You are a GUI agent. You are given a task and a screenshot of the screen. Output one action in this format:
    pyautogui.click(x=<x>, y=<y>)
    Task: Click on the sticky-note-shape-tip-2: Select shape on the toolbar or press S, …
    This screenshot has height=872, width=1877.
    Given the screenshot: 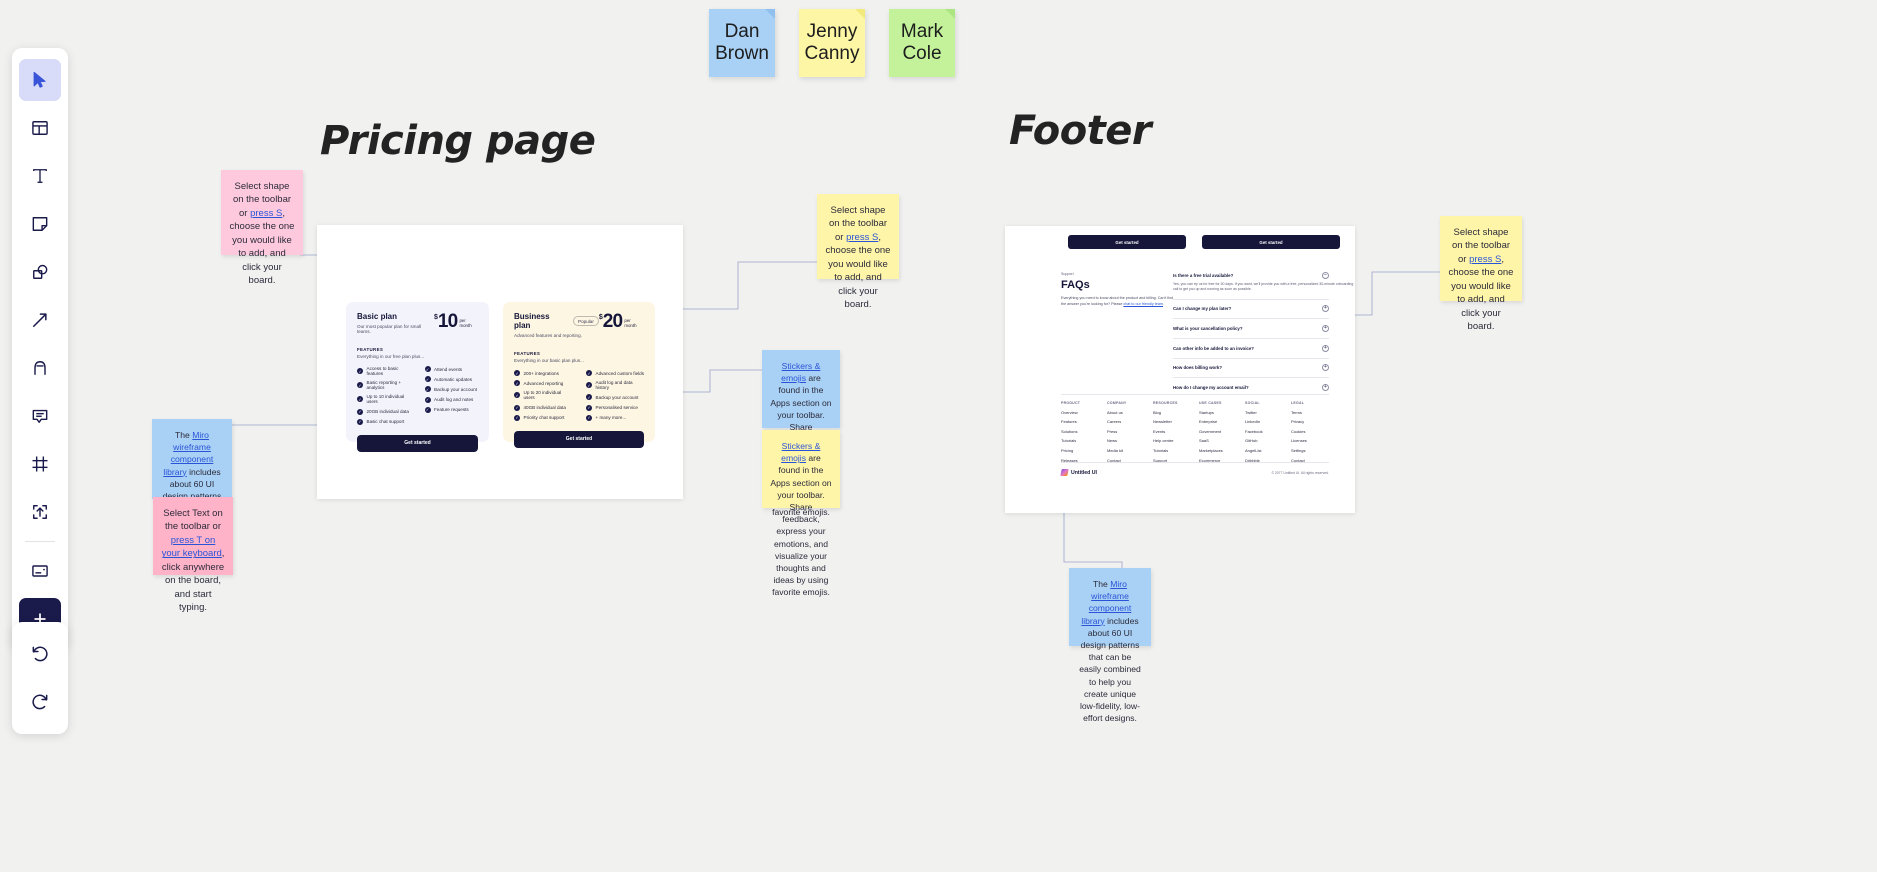 What is the action you would take?
    pyautogui.click(x=858, y=252)
    